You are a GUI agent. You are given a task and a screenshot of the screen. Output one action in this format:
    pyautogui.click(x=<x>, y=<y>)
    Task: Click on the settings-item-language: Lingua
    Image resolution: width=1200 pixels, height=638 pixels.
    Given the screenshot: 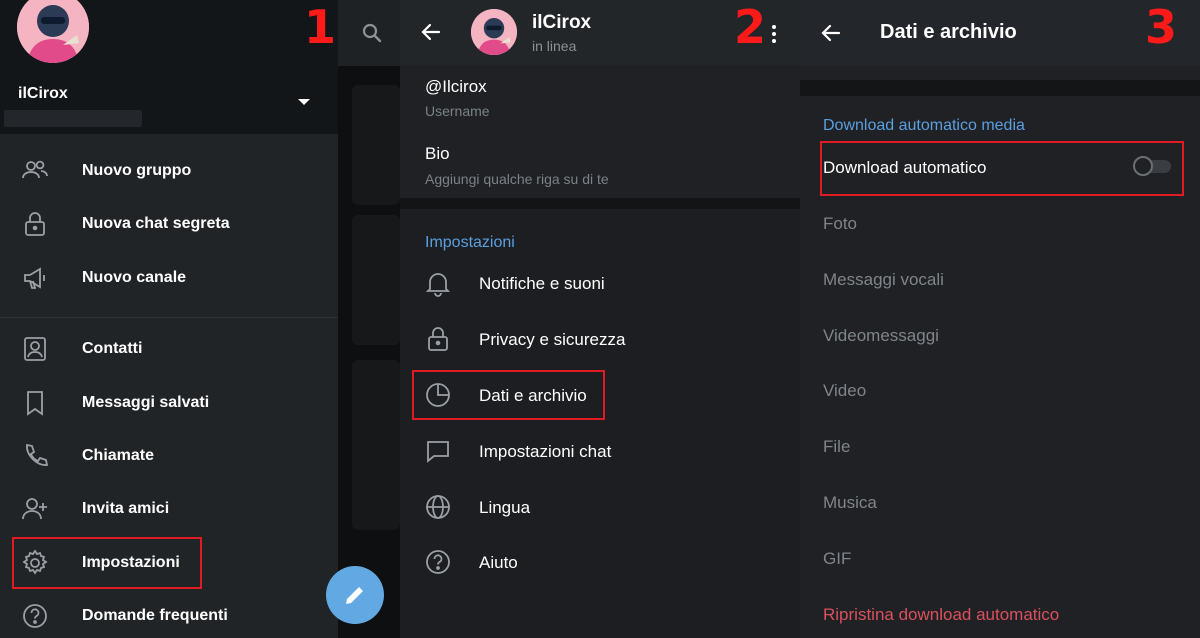 What is the action you would take?
    pyautogui.click(x=600, y=508)
    